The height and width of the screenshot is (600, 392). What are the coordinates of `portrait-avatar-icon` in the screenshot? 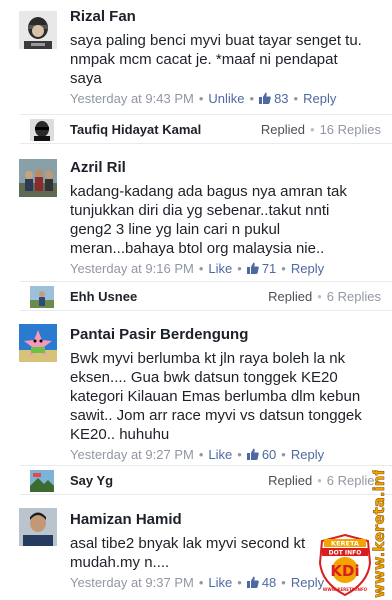 It's located at (38, 527).